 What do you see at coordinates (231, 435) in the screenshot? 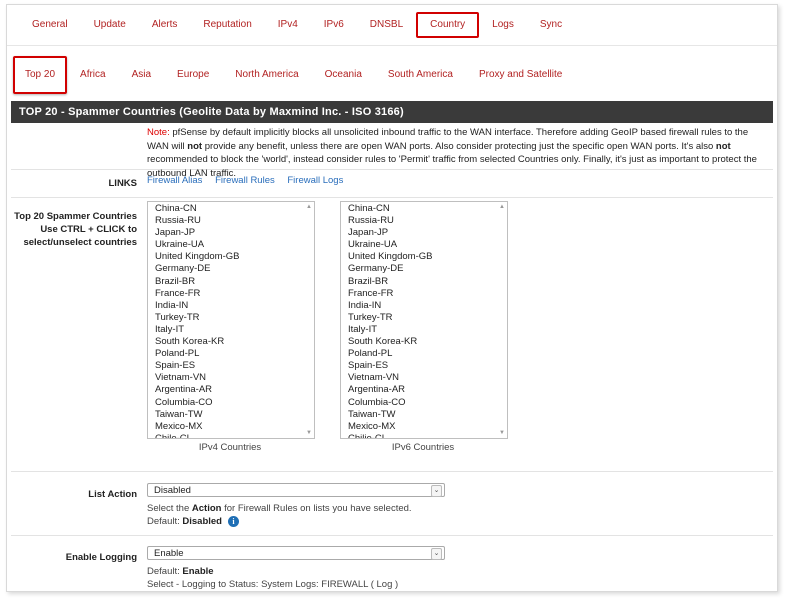
I see `list-item: Chile-CL` at bounding box center [231, 435].